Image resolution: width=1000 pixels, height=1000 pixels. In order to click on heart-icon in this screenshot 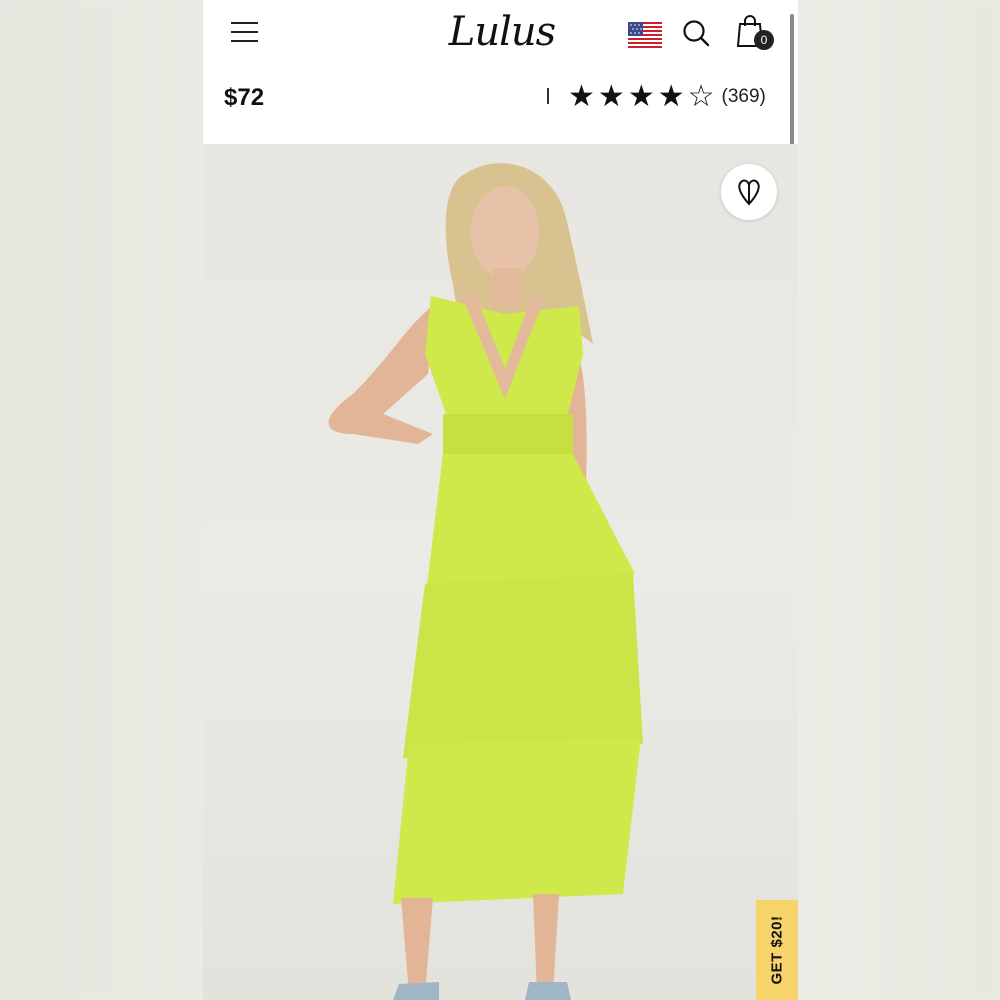, I will do `click(749, 192)`.